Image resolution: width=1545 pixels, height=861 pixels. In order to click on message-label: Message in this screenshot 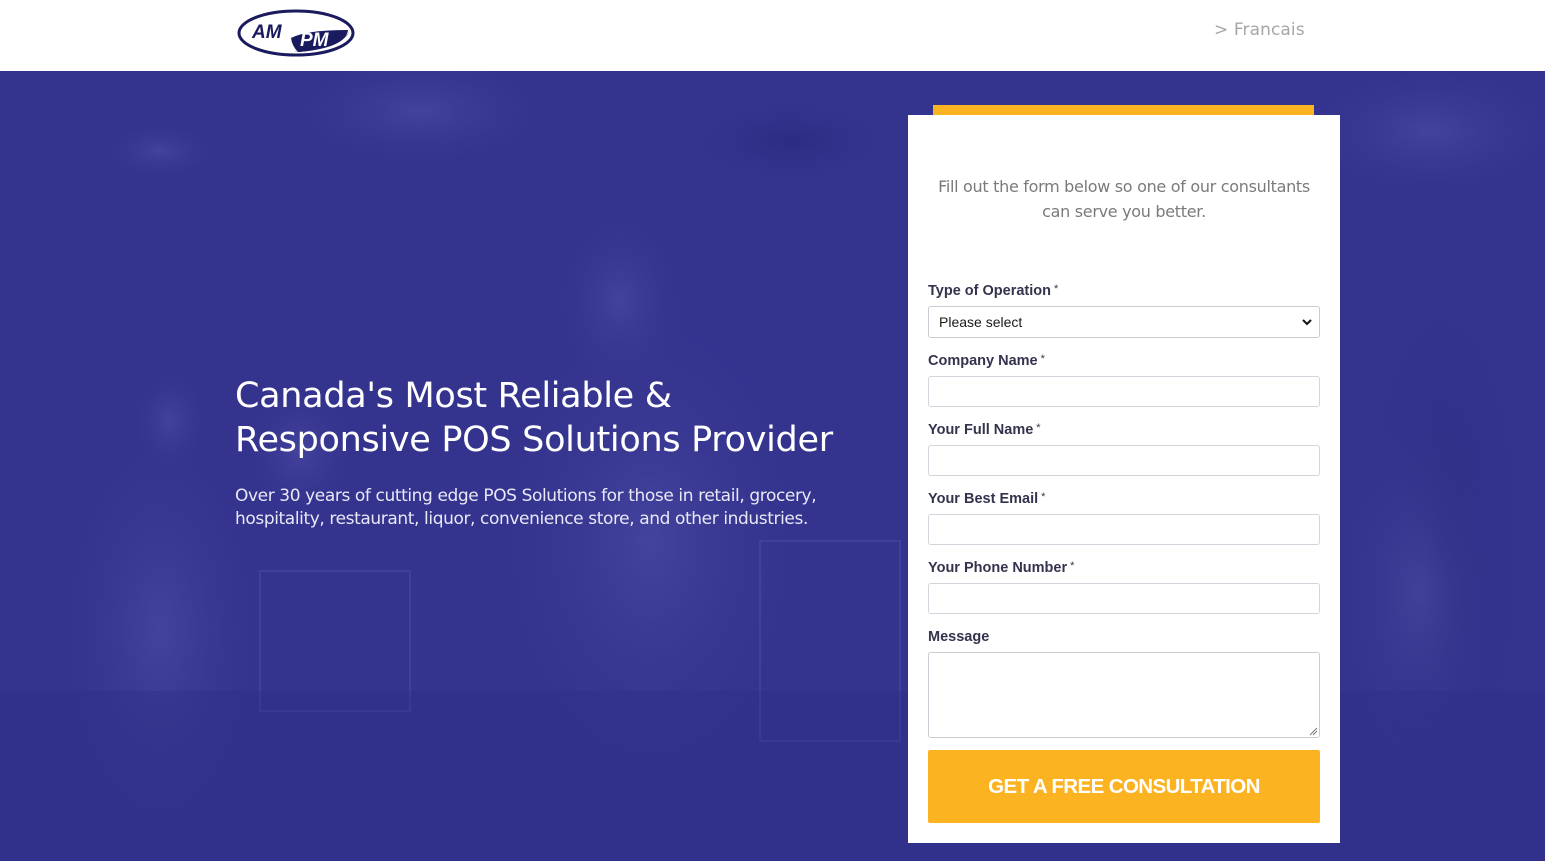, I will do `click(958, 637)`.